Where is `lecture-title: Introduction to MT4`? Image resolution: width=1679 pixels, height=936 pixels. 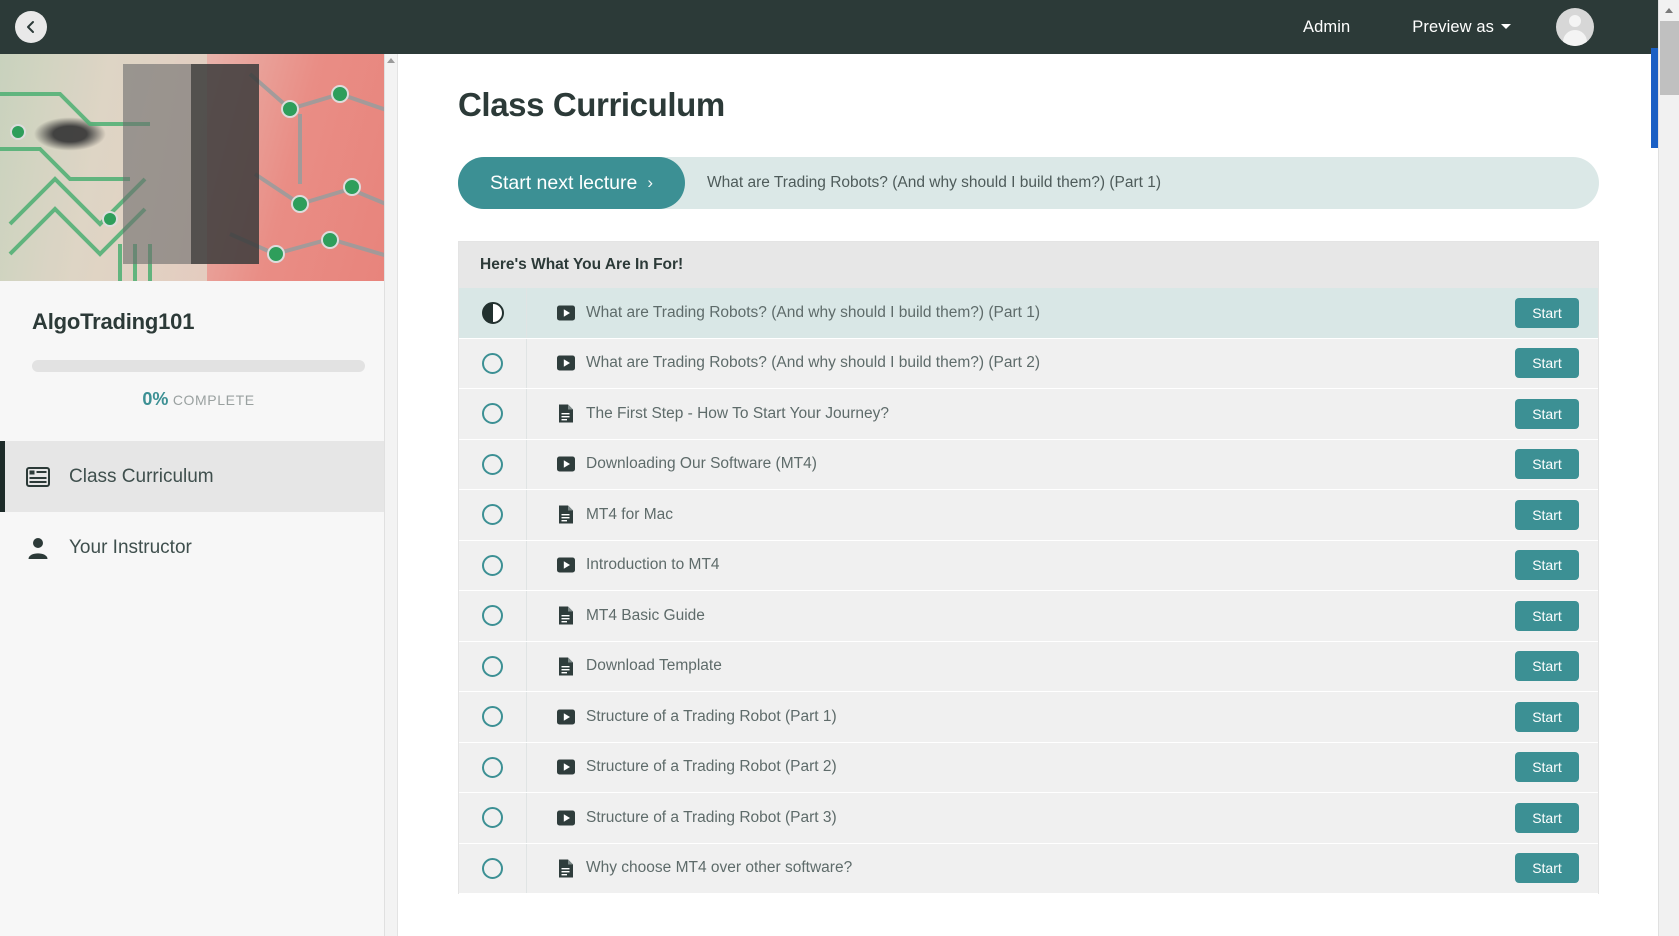 lecture-title: Introduction to MT4 is located at coordinates (653, 565).